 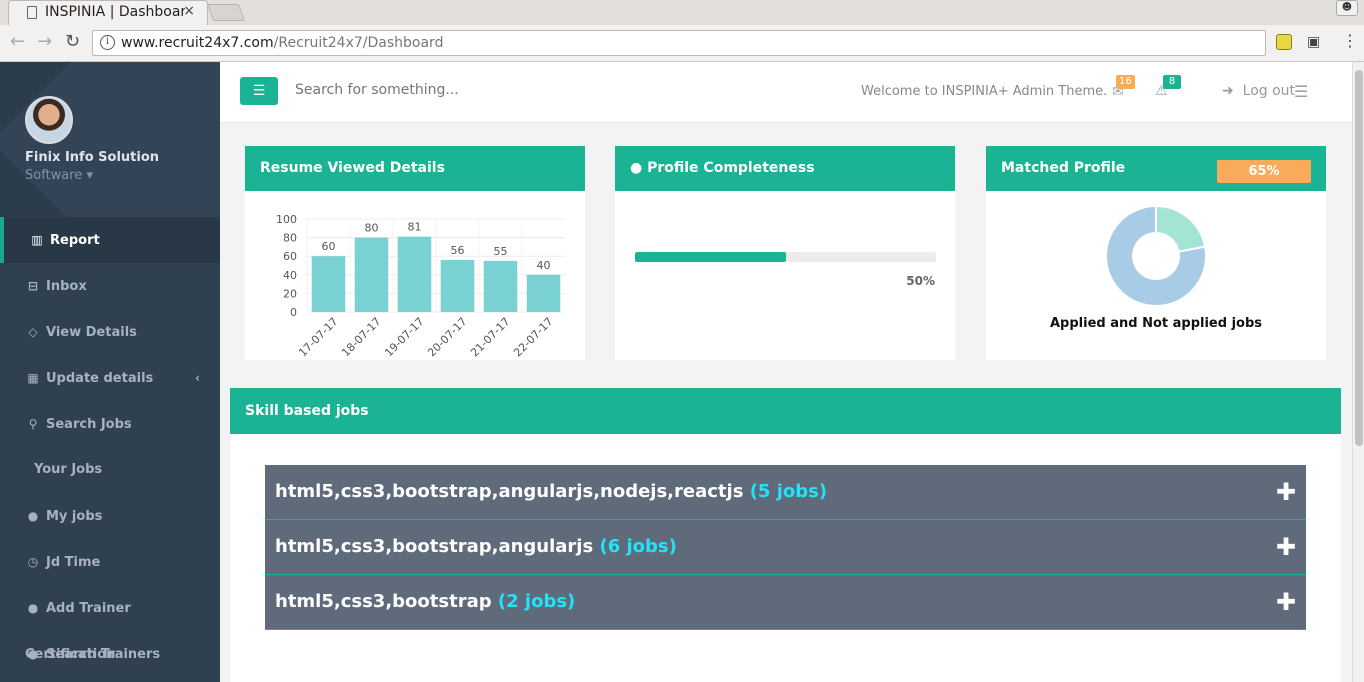 I want to click on match-percent-badge: 65%, so click(x=1264, y=171).